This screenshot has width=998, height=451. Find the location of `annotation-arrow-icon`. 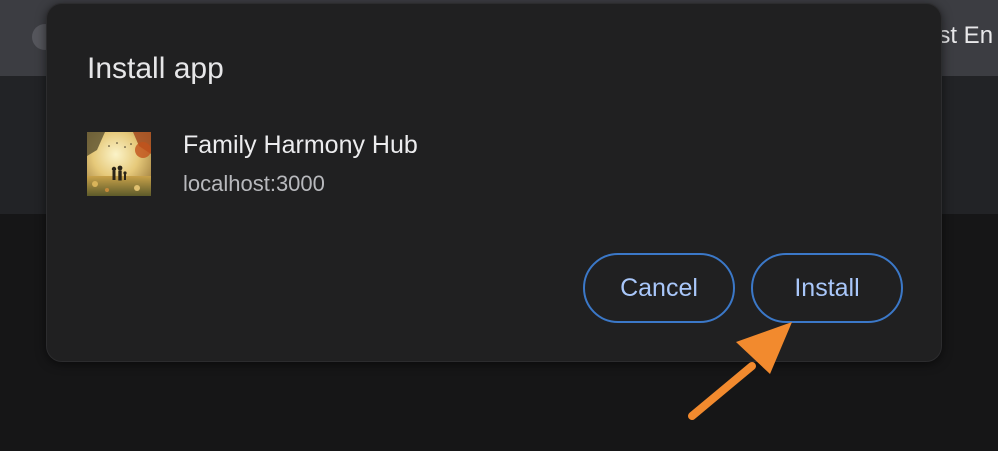

annotation-arrow-icon is located at coordinates (740, 371).